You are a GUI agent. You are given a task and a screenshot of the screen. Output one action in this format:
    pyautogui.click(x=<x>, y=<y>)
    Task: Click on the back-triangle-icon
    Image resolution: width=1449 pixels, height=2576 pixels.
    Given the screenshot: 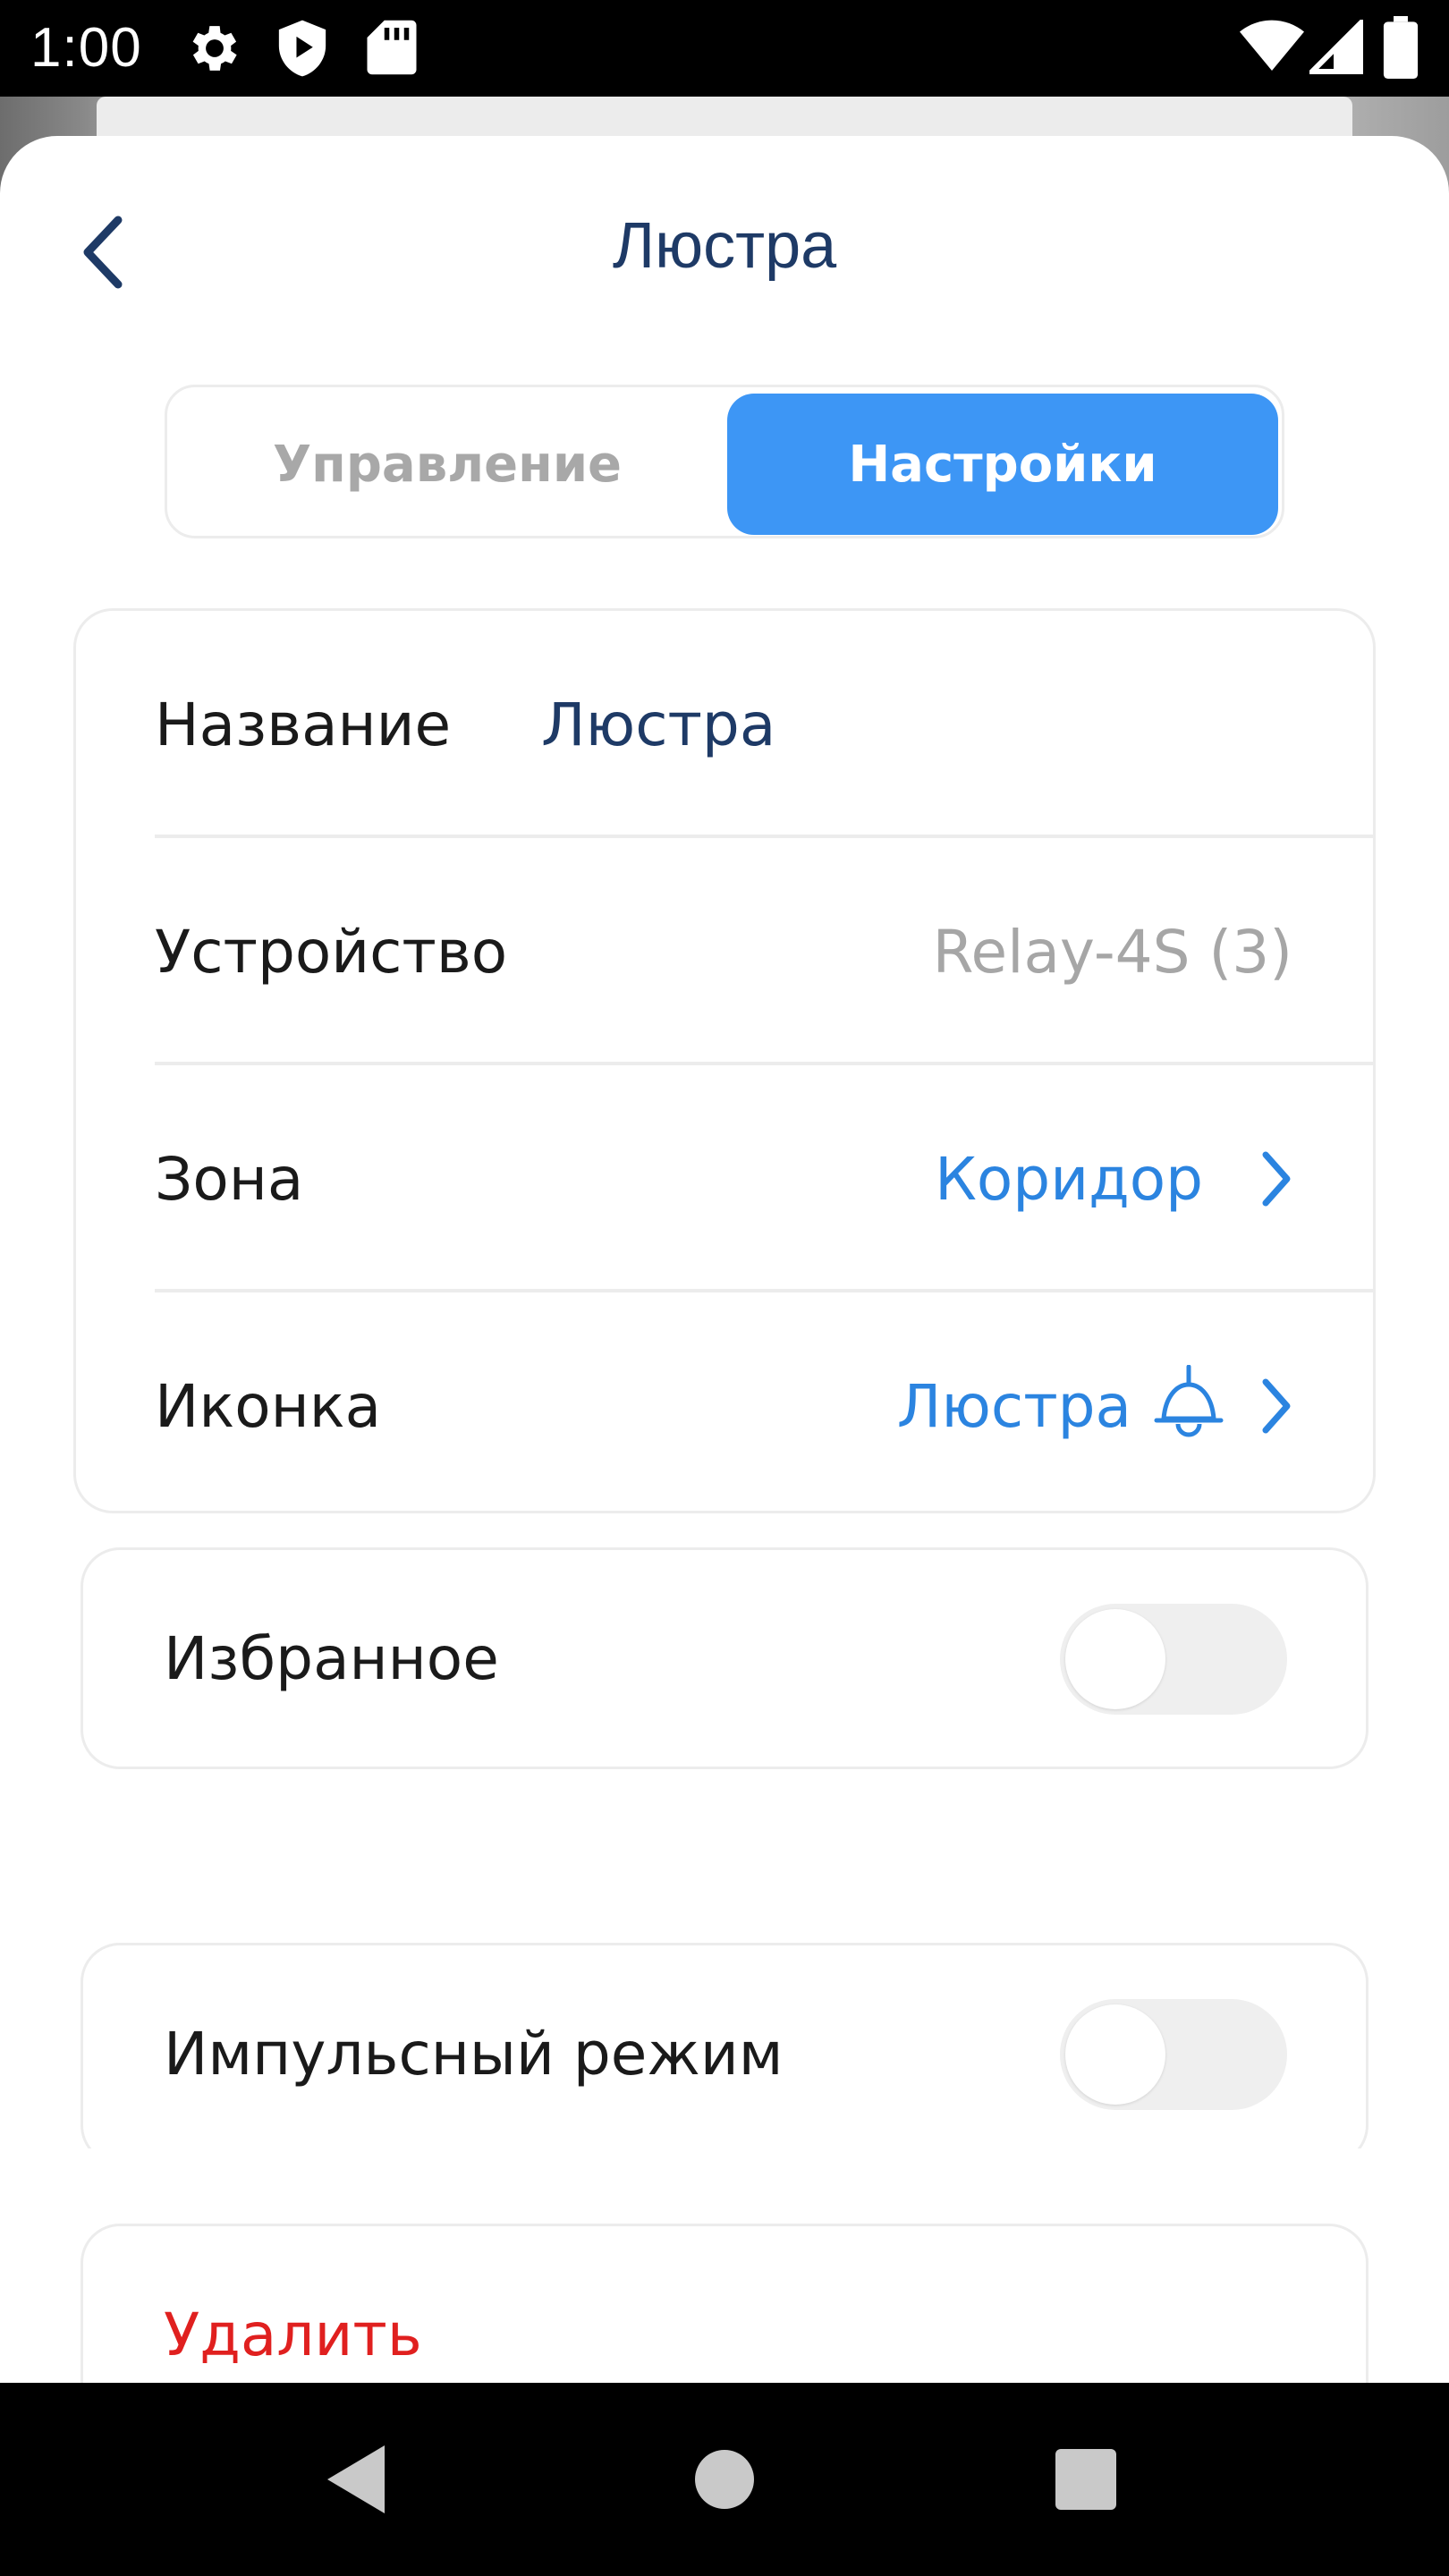 What is the action you would take?
    pyautogui.click(x=356, y=2479)
    